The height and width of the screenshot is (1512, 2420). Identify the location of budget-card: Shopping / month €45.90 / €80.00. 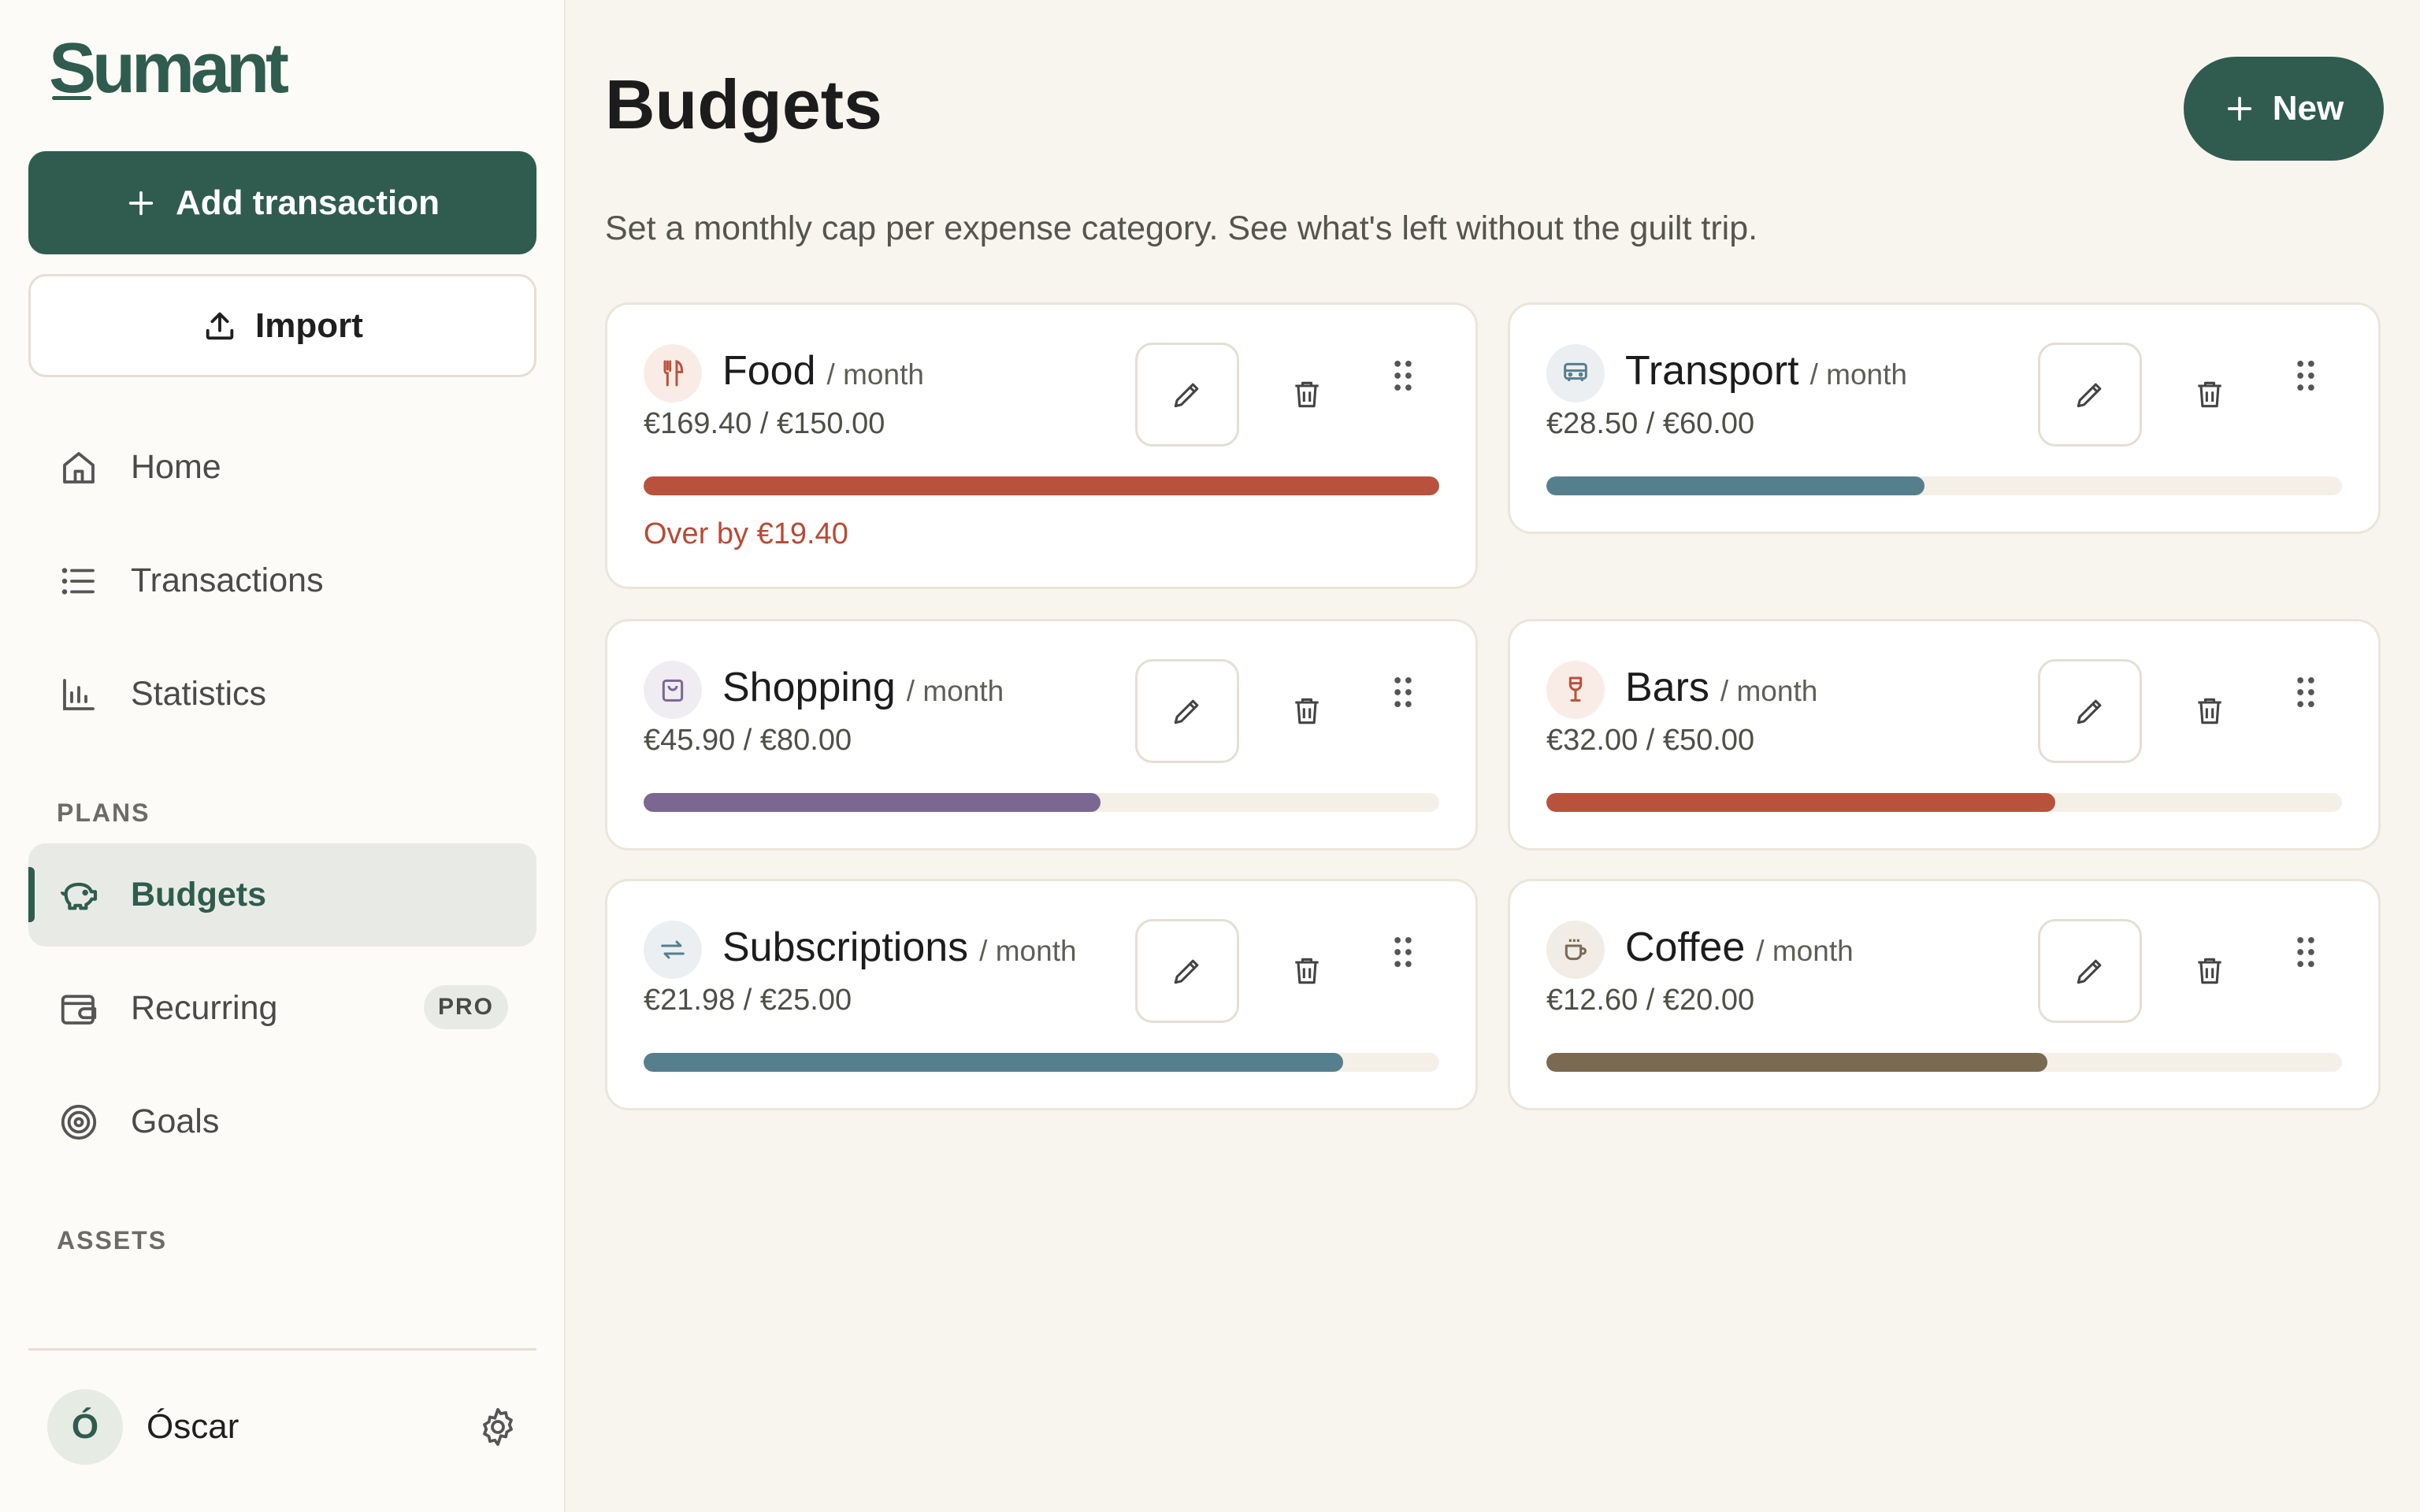
(1041, 734).